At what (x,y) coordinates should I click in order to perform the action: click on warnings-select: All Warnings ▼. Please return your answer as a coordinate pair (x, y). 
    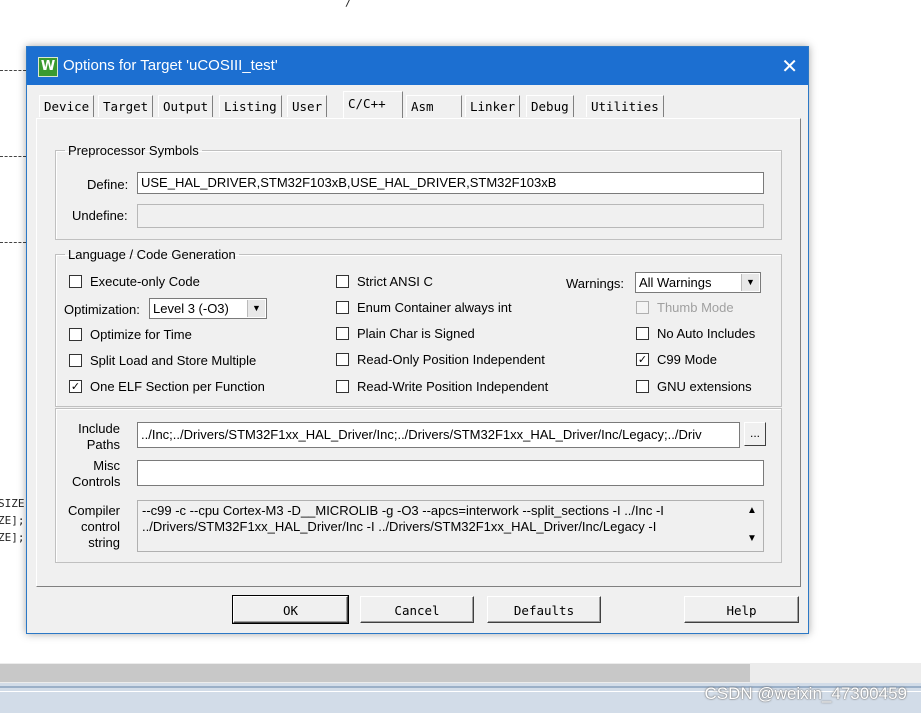
    Looking at the image, I should click on (698, 282).